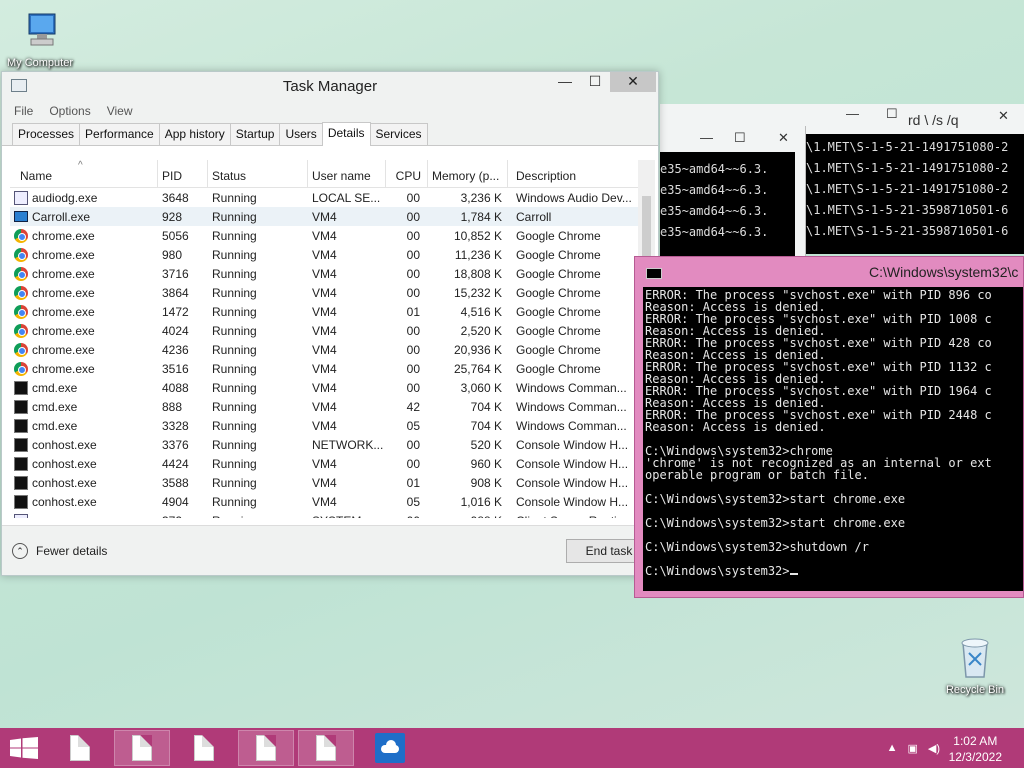  I want to click on column-header-user-name: User name, so click(347, 173).